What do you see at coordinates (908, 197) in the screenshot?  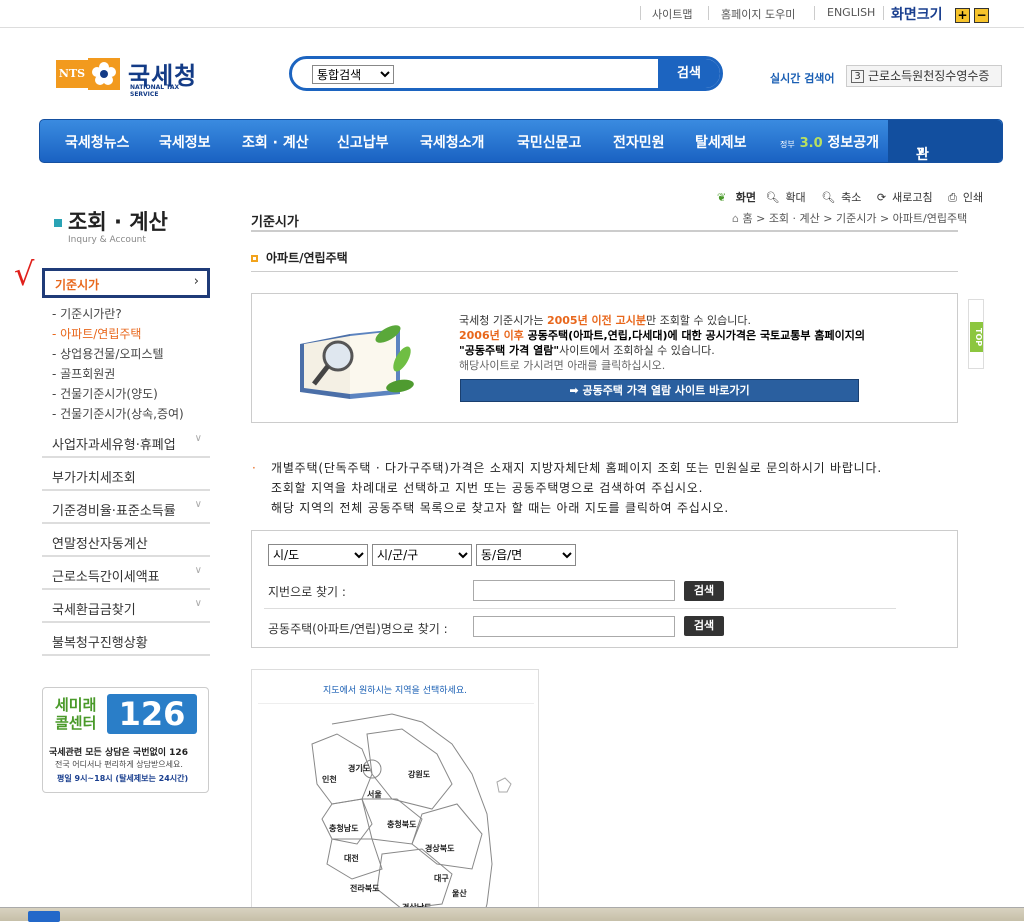 I see `refresh-tool: ⟳ 새로고침` at bounding box center [908, 197].